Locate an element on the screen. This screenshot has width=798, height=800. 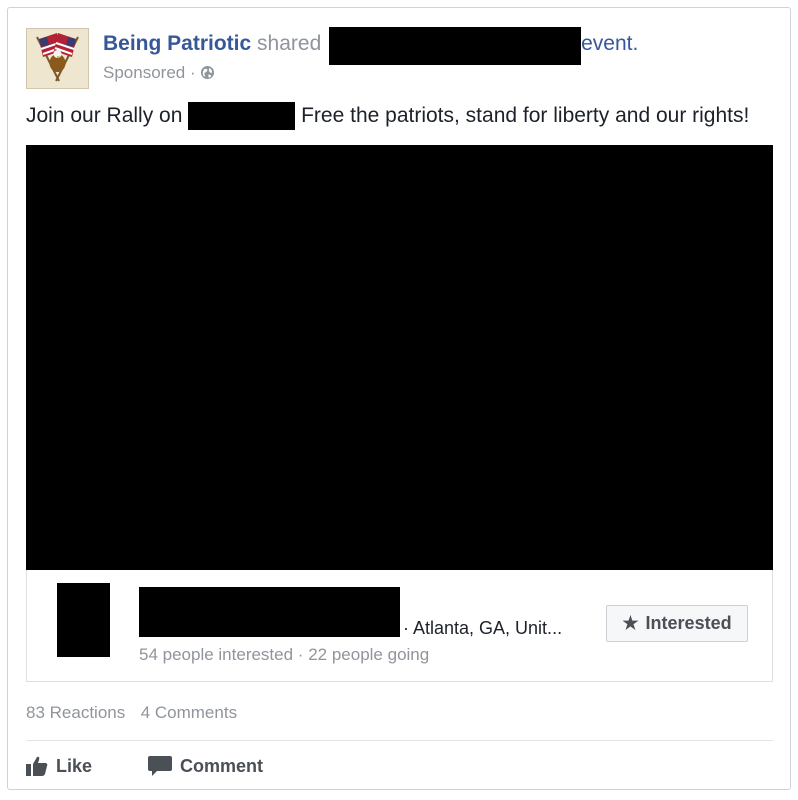
post-header: Being Patriotic shared event. is located at coordinates (370, 46).